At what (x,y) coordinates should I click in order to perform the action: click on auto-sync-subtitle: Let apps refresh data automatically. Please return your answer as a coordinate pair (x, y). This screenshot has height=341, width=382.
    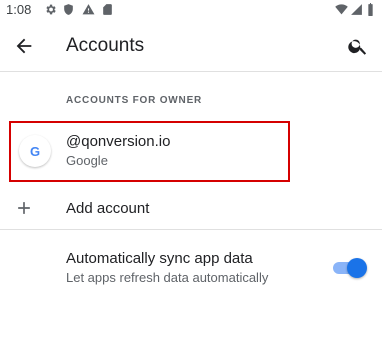
    Looking at the image, I should click on (167, 277).